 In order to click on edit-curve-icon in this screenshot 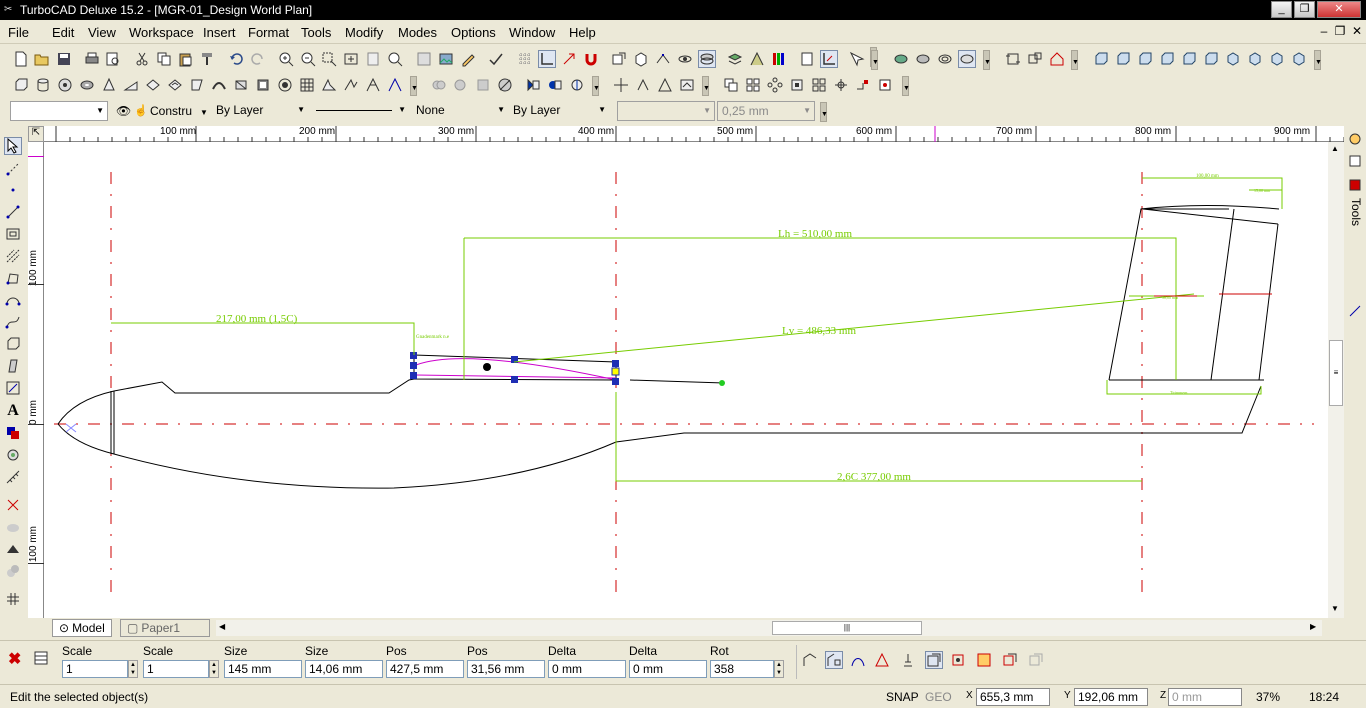, I will do `click(858, 660)`.